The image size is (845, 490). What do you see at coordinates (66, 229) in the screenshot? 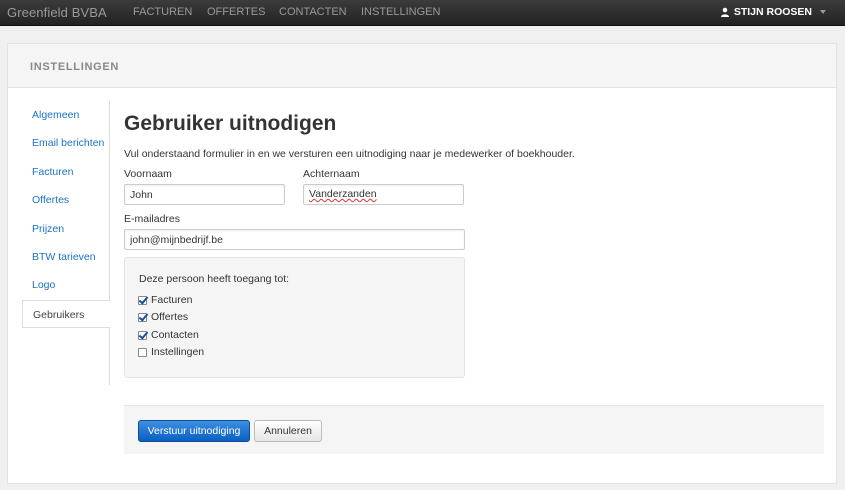
I see `sidebar-item-prijzen: Prijzen` at bounding box center [66, 229].